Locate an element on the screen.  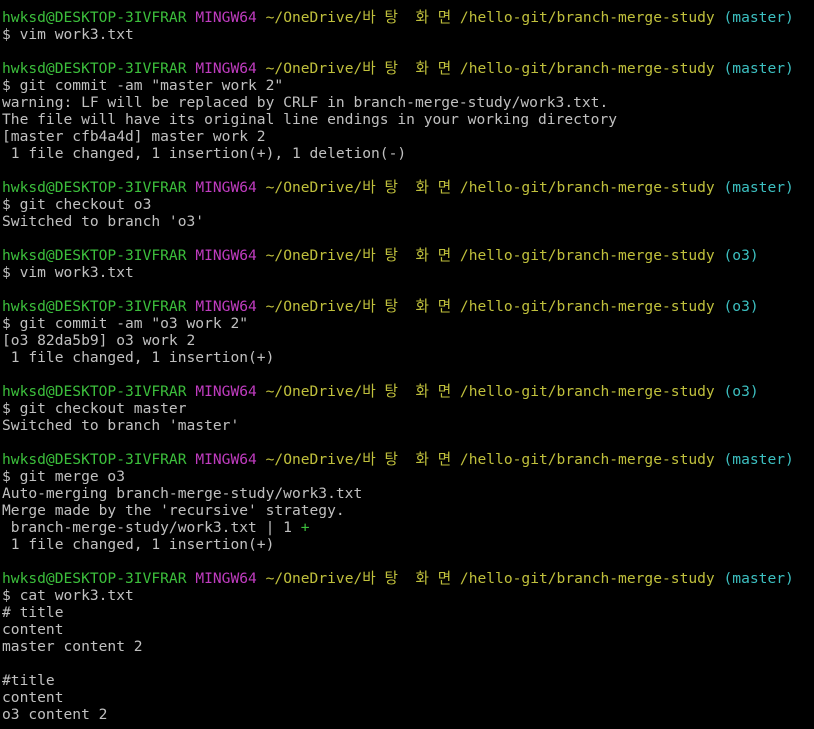
diffstat-text: branch-merge-study/work3.txt | 1 is located at coordinates (151, 527).